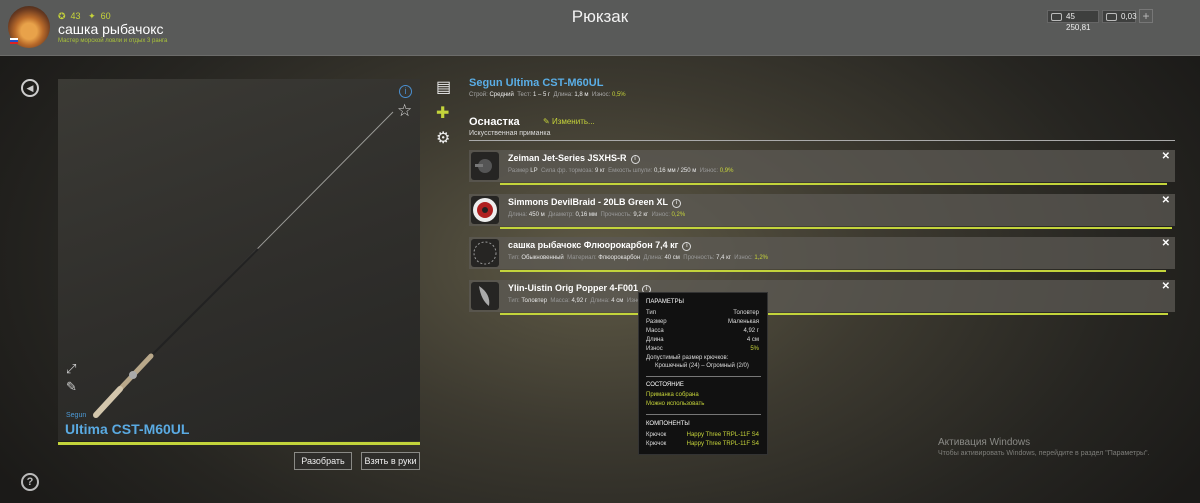 The height and width of the screenshot is (503, 1200). I want to click on silver-balance: 45 250,81, so click(1073, 21).